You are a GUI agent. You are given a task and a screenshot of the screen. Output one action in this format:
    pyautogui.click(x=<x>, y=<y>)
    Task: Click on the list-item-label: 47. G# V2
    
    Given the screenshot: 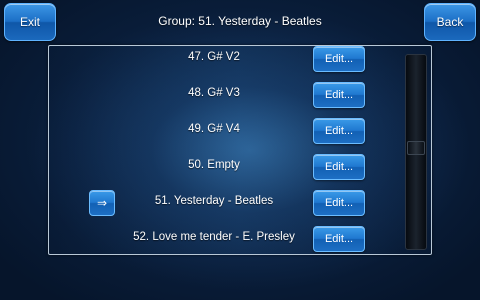 What is the action you would take?
    pyautogui.click(x=214, y=57)
    